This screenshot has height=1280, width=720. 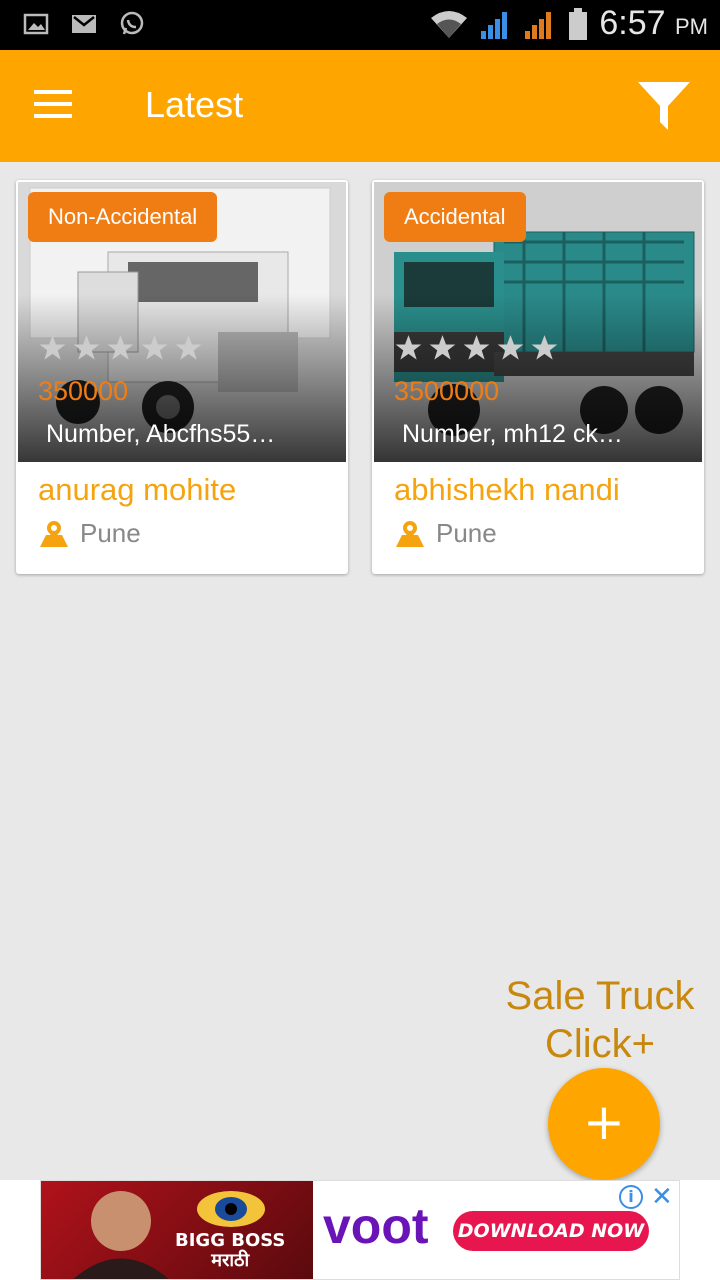 I want to click on ad-info-icon: i, so click(x=631, y=1197).